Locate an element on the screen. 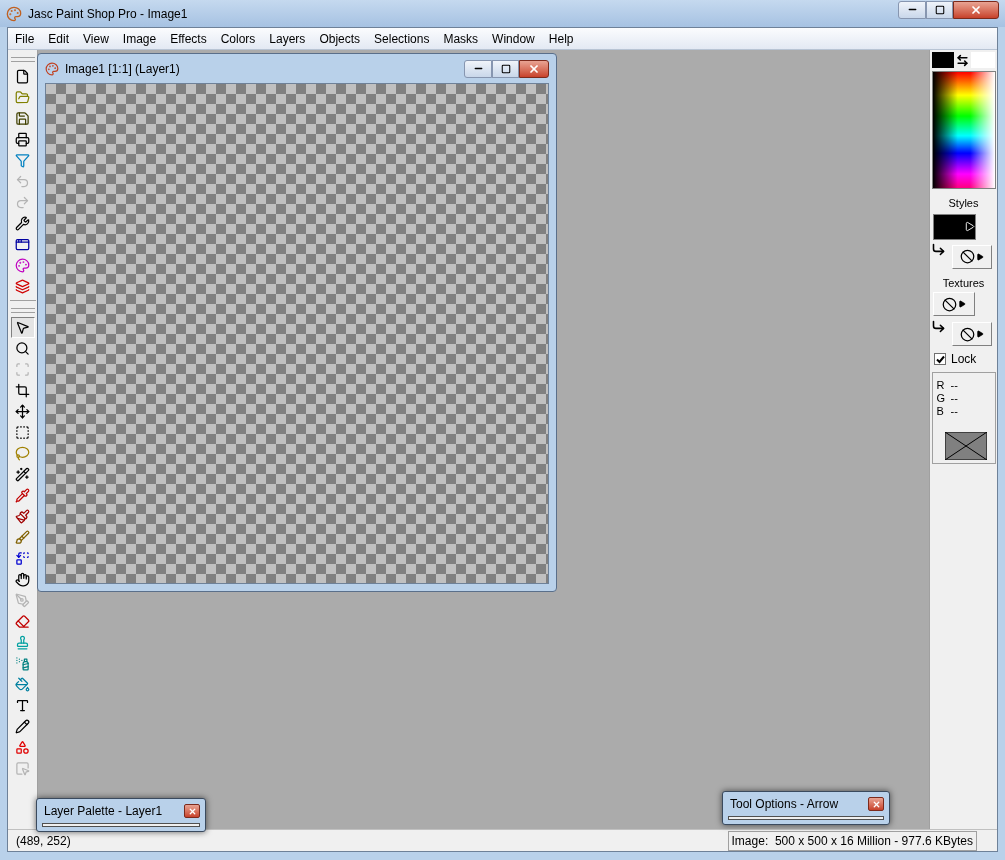 The image size is (1005, 860). printer-icon is located at coordinates (22, 139).